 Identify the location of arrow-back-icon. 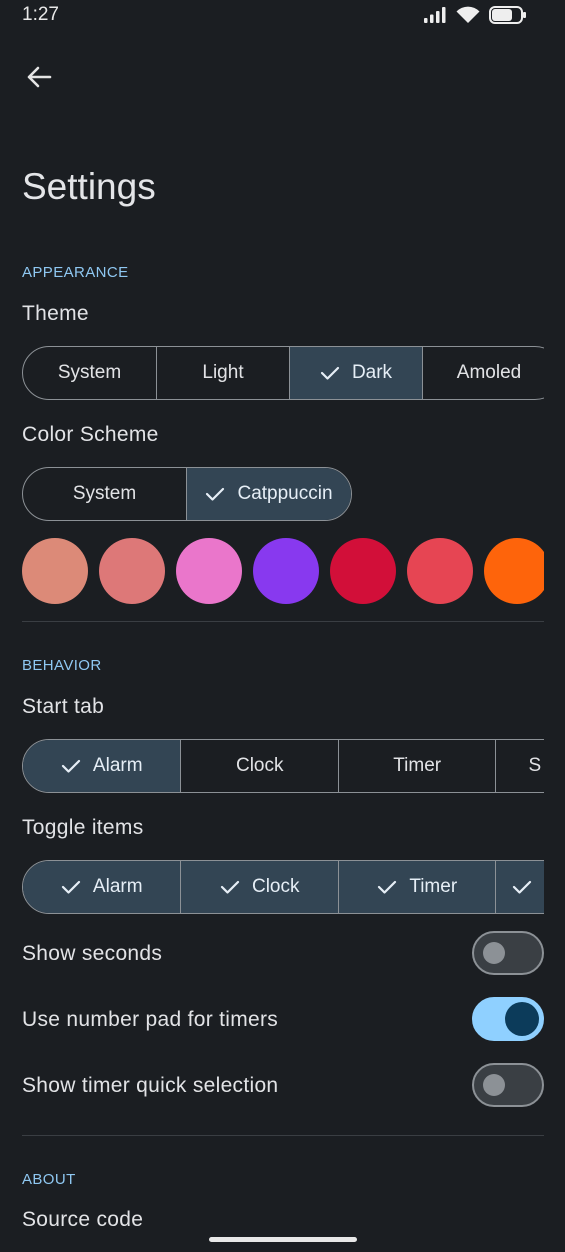
(39, 77).